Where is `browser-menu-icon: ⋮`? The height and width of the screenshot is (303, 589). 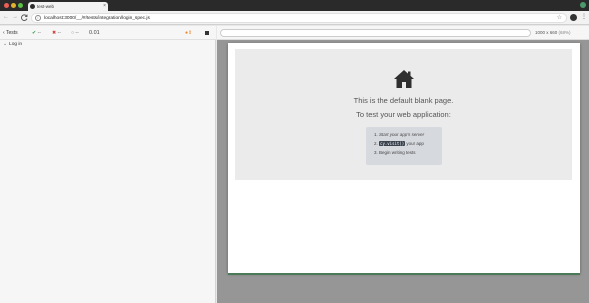
browser-menu-icon: ⋮ is located at coordinates (584, 17).